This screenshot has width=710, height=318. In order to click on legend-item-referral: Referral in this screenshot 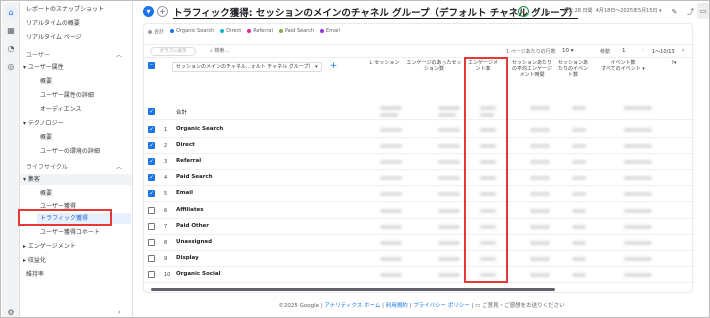, I will do `click(260, 31)`.